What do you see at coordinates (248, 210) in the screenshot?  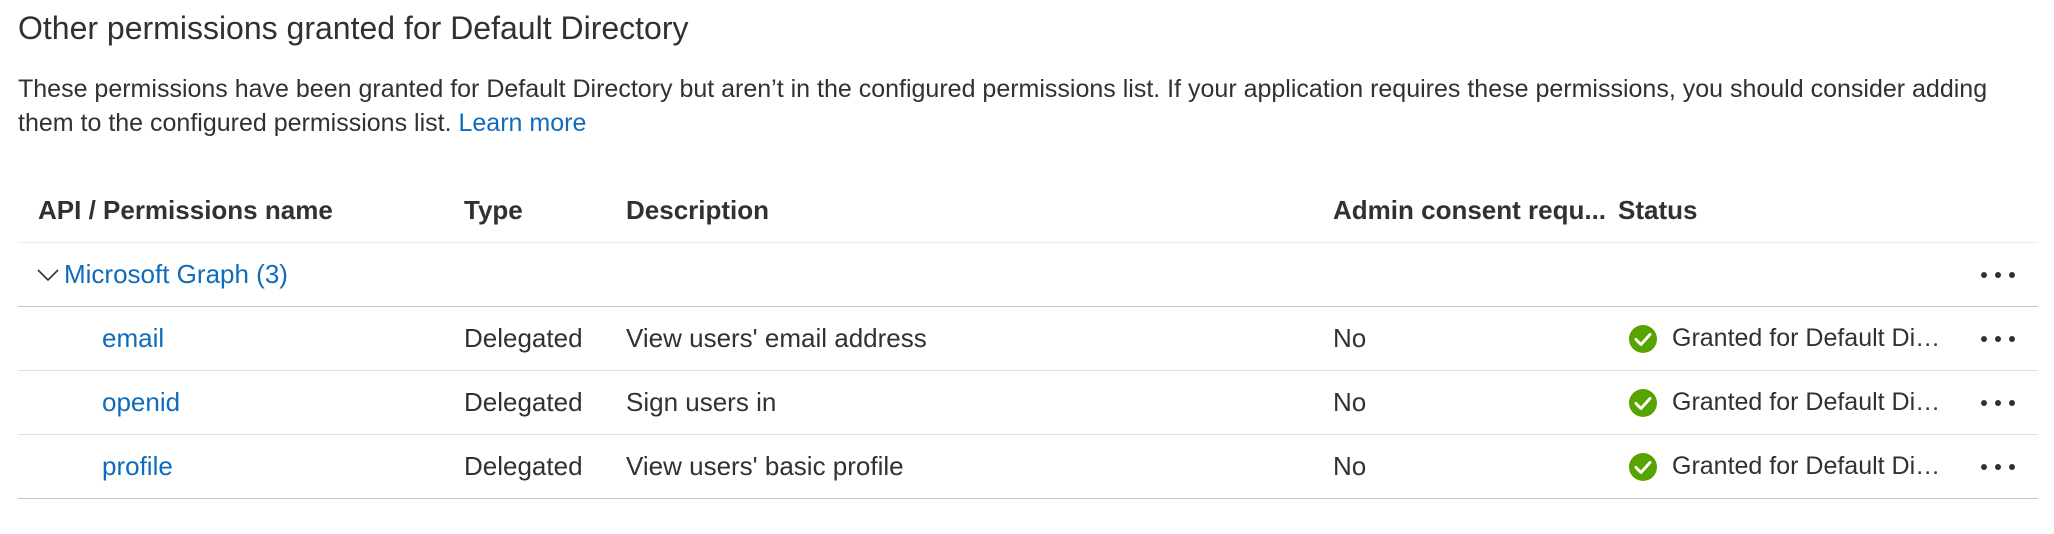 I see `column-header-name: API / Permissions name` at bounding box center [248, 210].